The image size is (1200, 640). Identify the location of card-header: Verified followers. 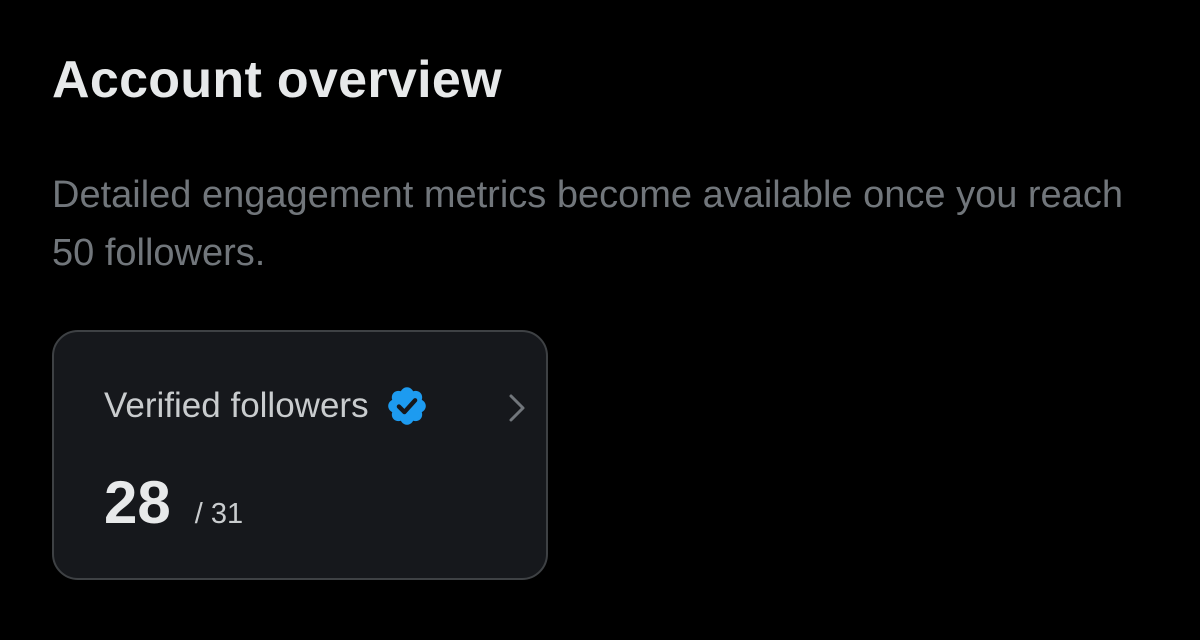
(266, 406).